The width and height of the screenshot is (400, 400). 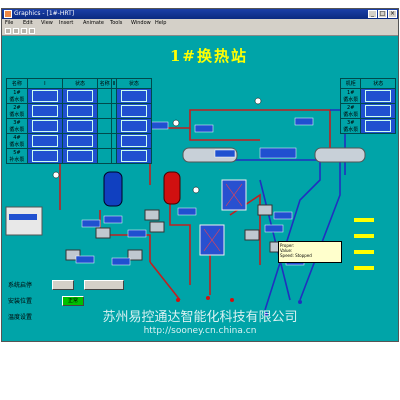 I want to click on control-label: 安装位置, so click(x=20, y=301).